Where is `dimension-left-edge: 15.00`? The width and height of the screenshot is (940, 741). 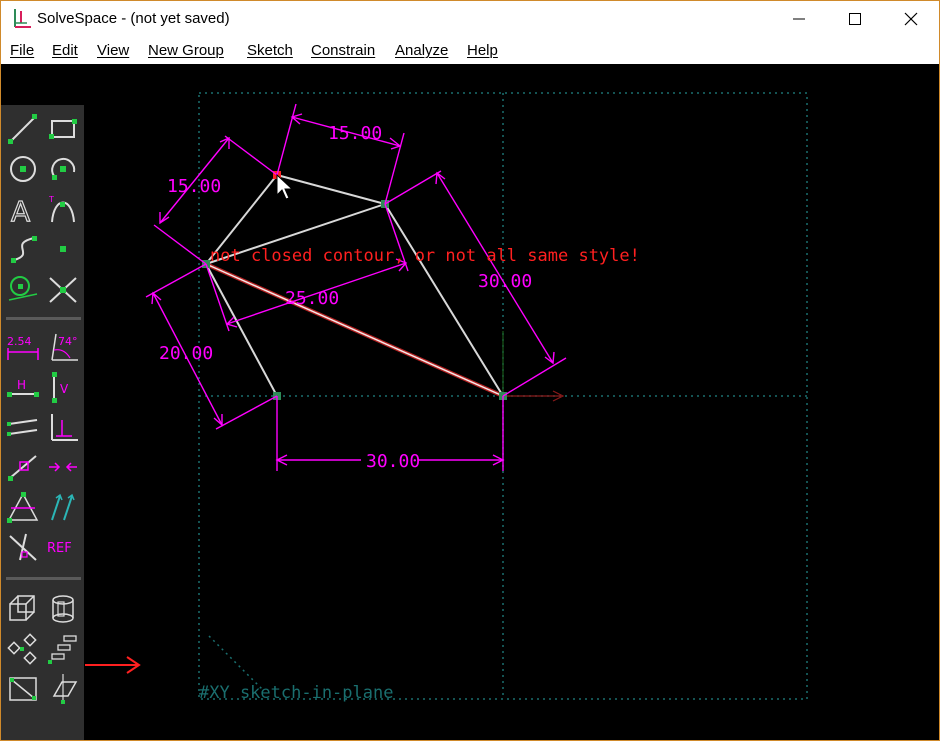
dimension-left-edge: 15.00 is located at coordinates (194, 186).